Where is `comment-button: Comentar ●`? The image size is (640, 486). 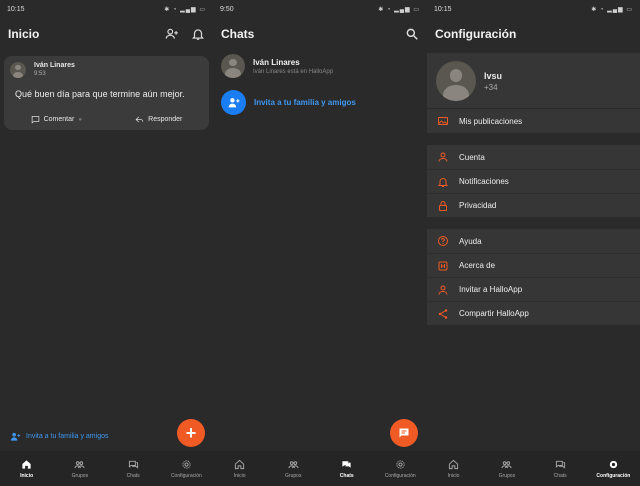
comment-button: Comentar ● is located at coordinates (56, 119).